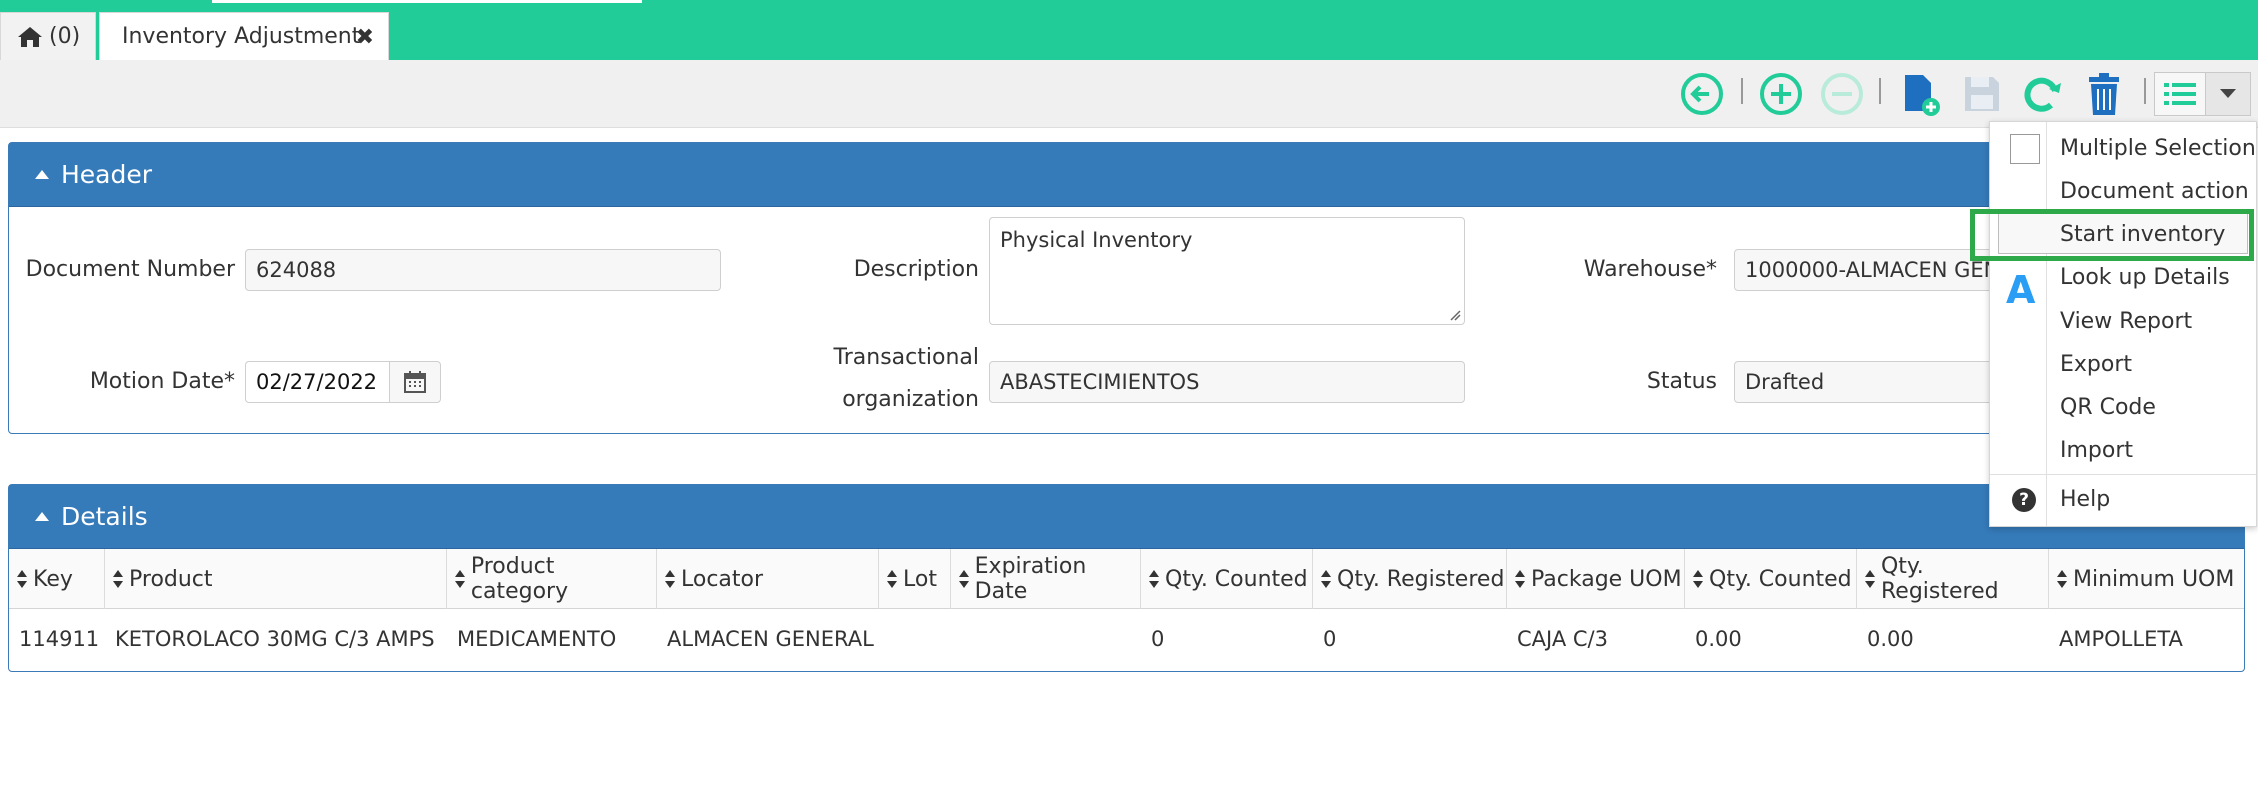 The width and height of the screenshot is (2258, 800). What do you see at coordinates (1982, 94) in the screenshot?
I see `save-icon` at bounding box center [1982, 94].